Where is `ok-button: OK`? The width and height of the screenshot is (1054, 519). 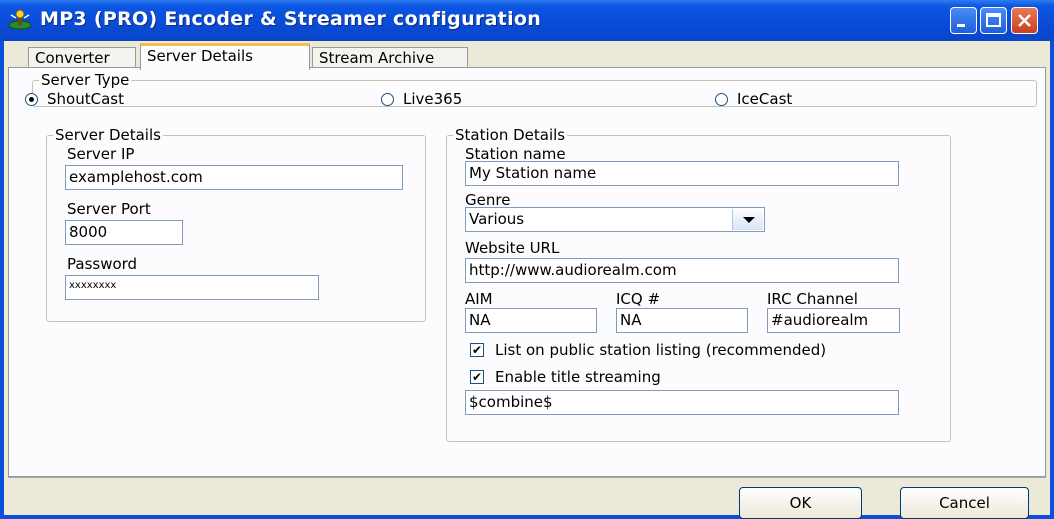 ok-button: OK is located at coordinates (800, 503).